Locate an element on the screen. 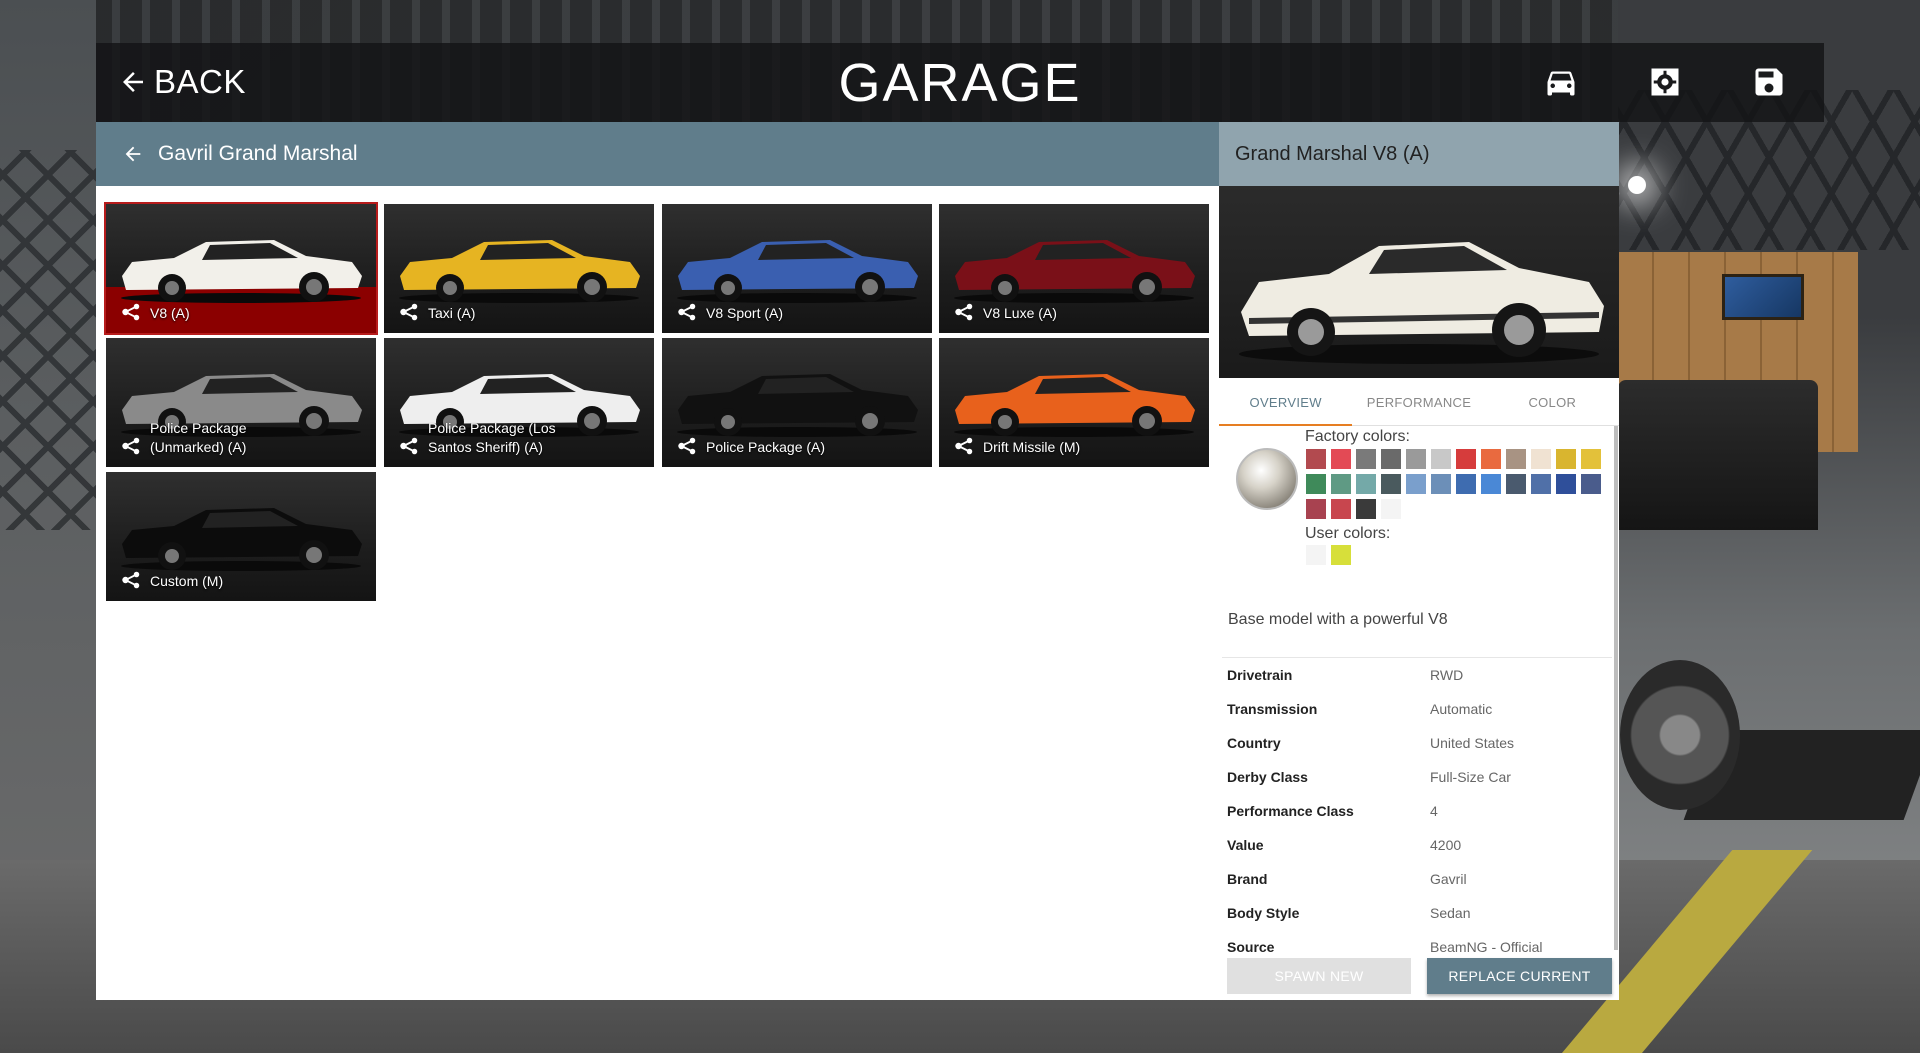 This screenshot has height=1053, width=1920. tile-label: V8 Luxe (A) is located at coordinates (1005, 312).